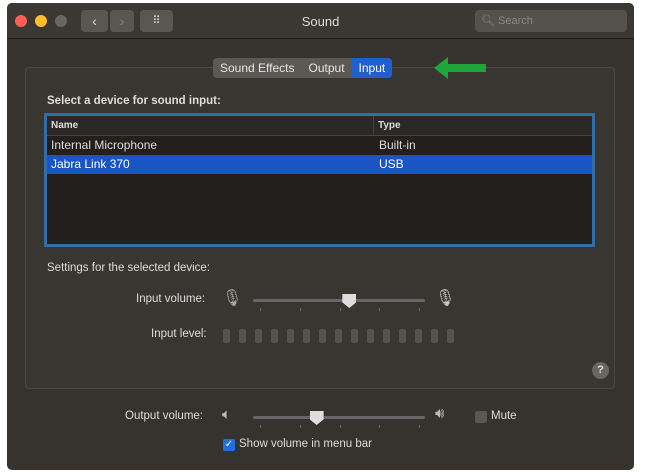 This screenshot has width=654, height=476. Describe the element at coordinates (316, 418) in the screenshot. I see `output-volume-thumb` at that location.